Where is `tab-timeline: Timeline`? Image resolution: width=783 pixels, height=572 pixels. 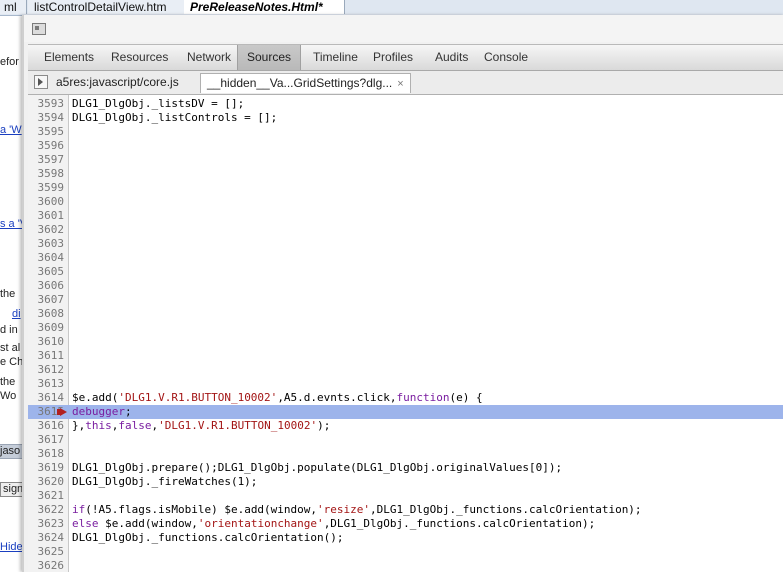
tab-timeline: Timeline is located at coordinates (335, 57).